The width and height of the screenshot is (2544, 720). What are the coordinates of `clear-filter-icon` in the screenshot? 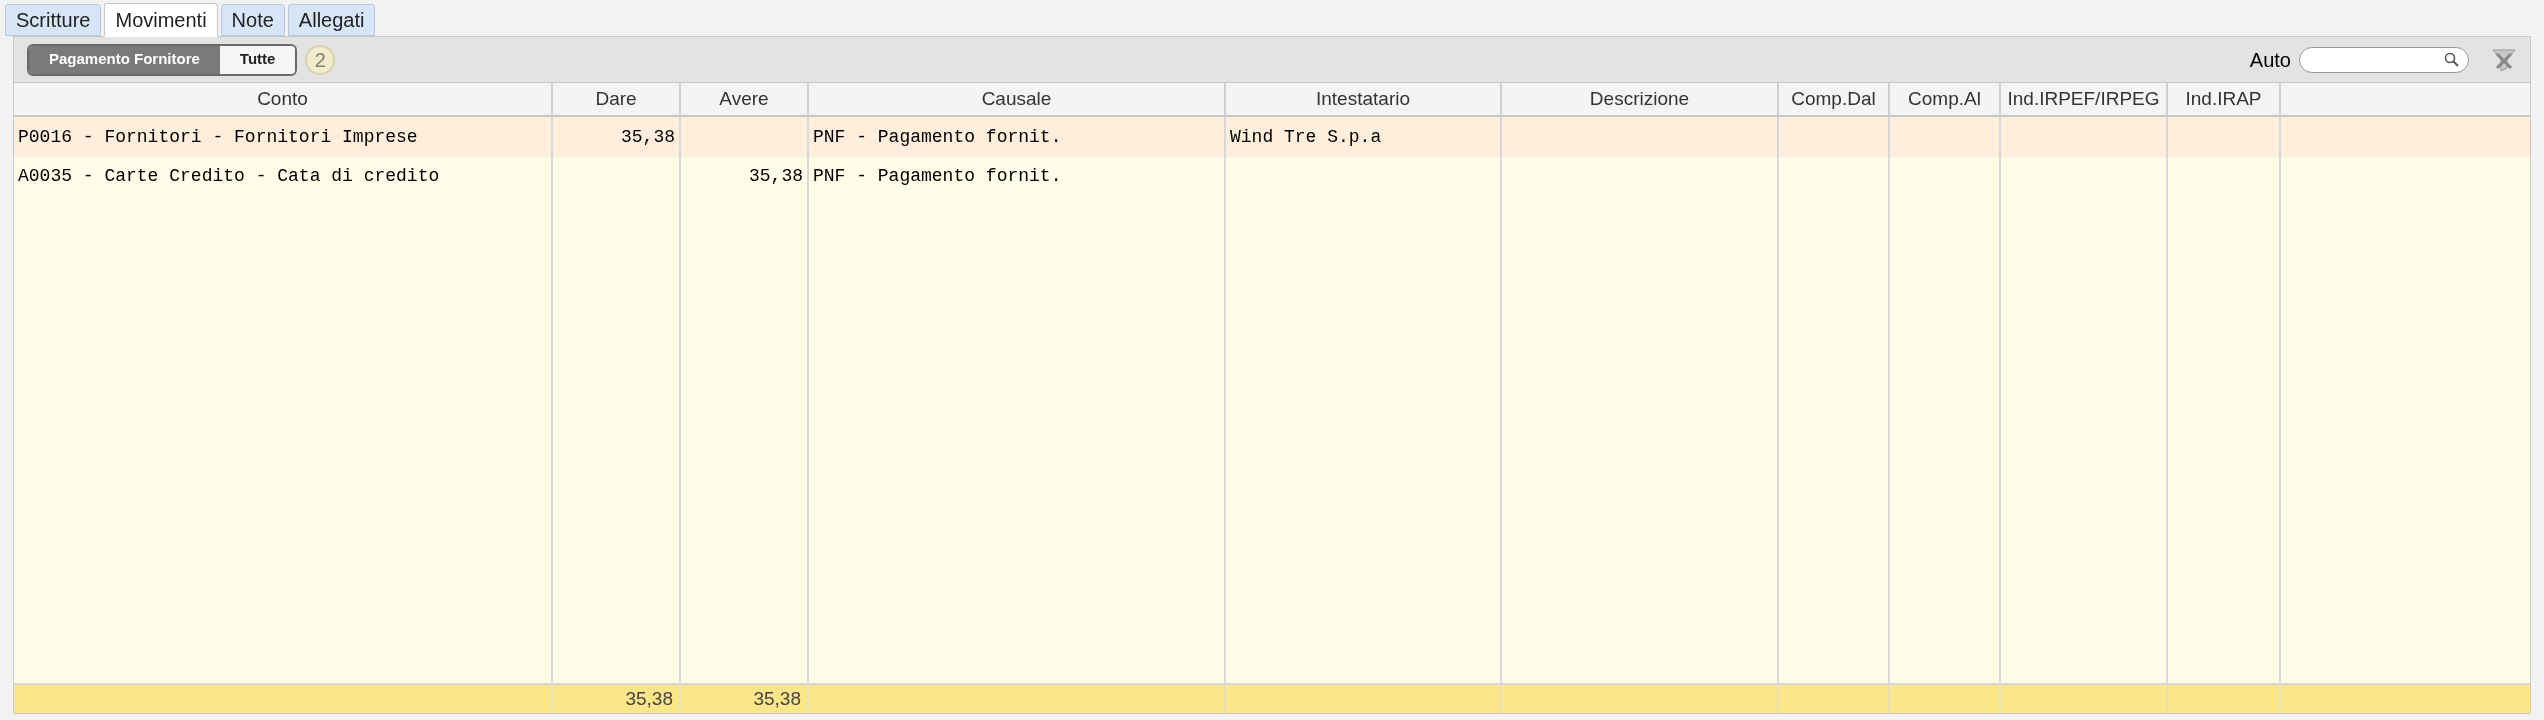 It's located at (2504, 59).